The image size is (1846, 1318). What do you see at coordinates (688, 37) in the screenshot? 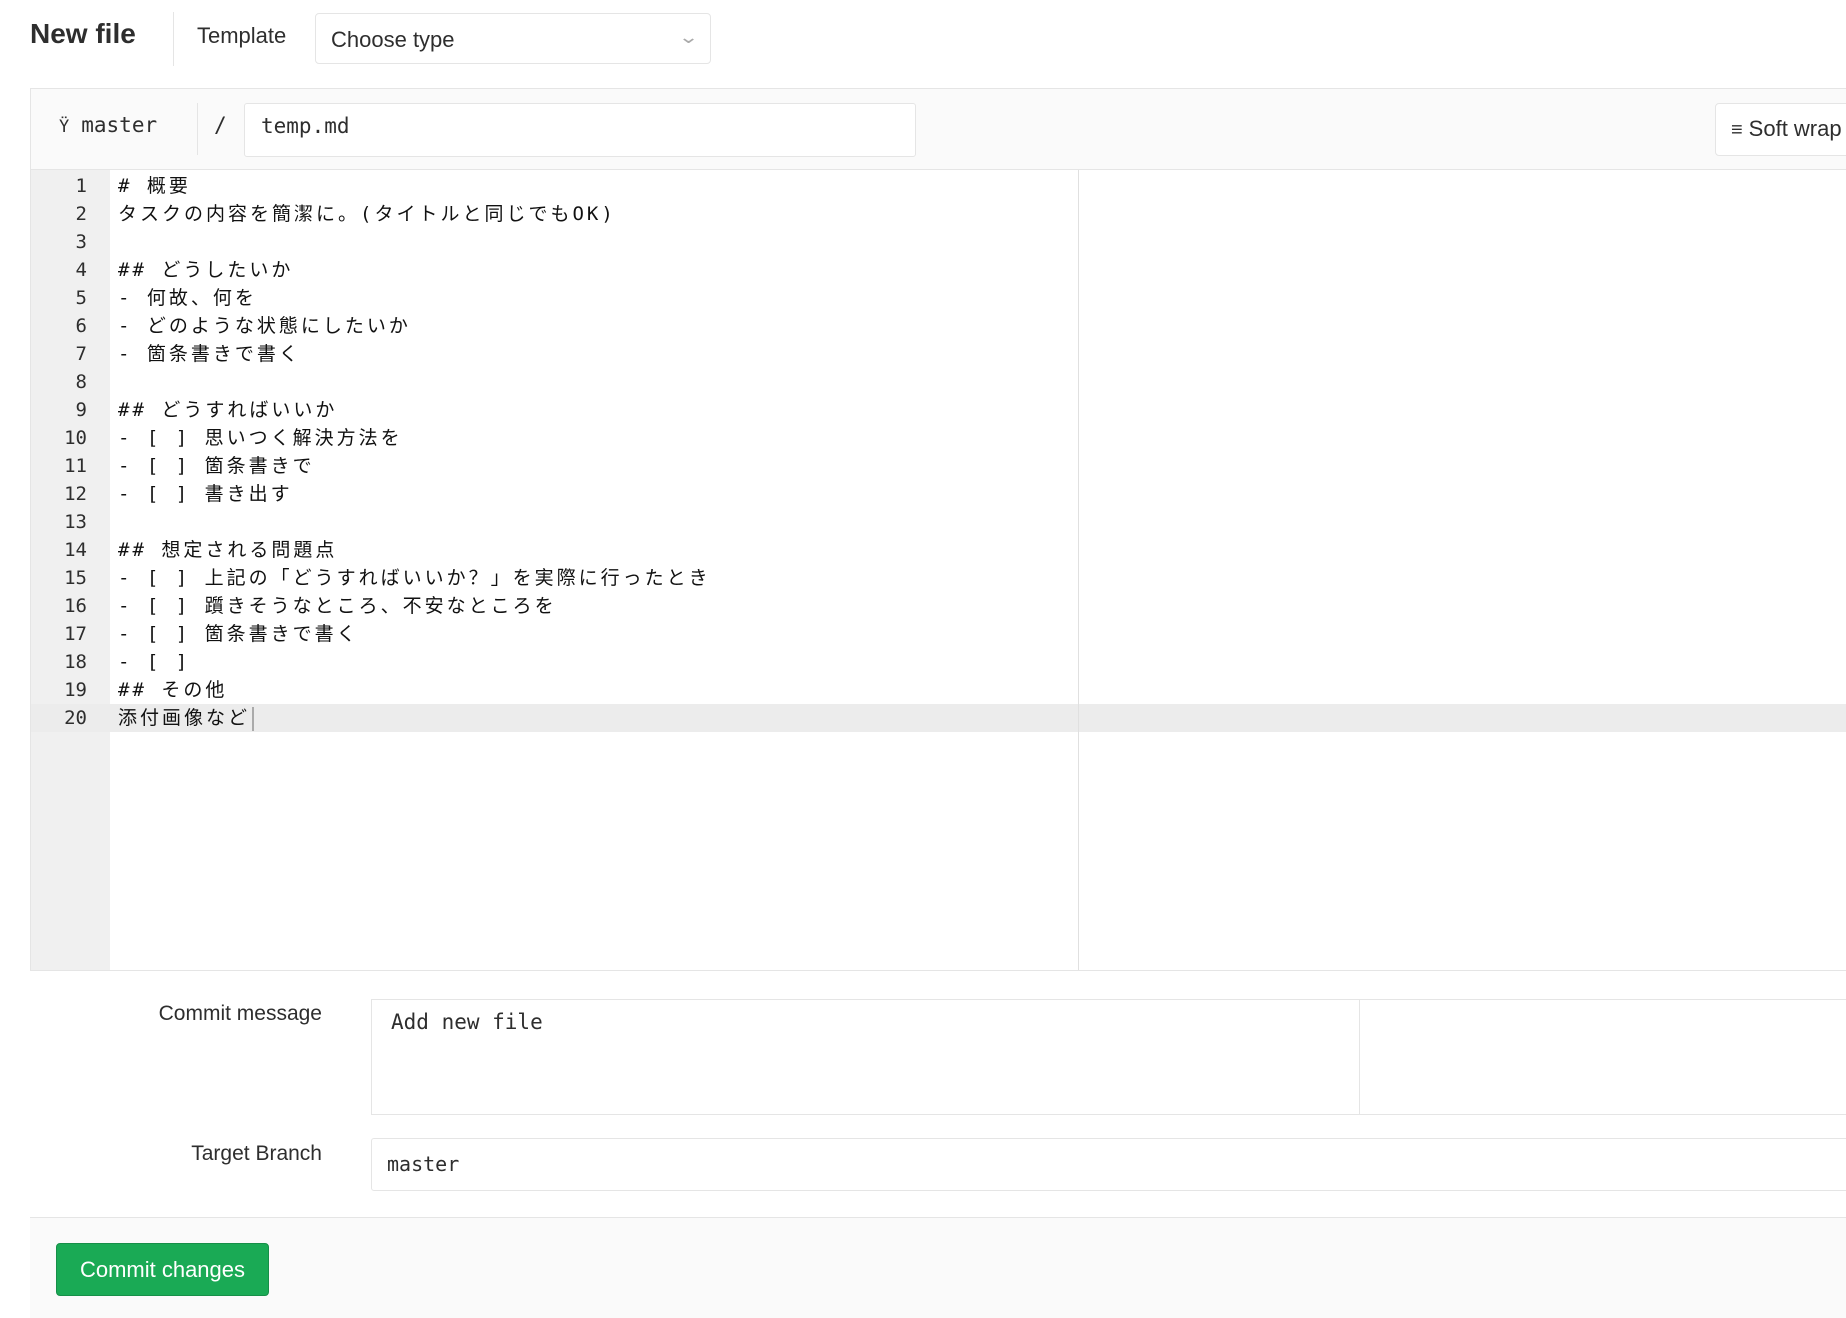
I see `chevron-down-icon: ⌄` at bounding box center [688, 37].